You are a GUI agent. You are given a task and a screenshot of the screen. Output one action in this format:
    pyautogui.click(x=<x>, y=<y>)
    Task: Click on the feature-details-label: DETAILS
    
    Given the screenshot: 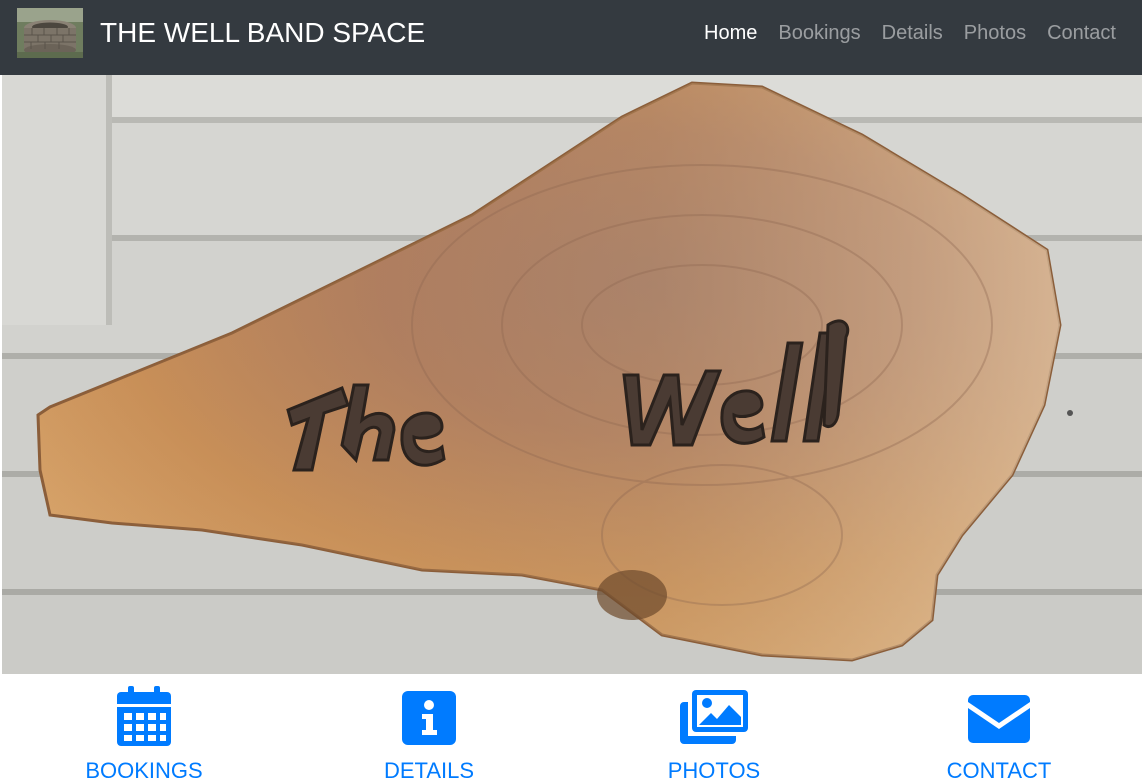 What is the action you would take?
    pyautogui.click(x=429, y=771)
    